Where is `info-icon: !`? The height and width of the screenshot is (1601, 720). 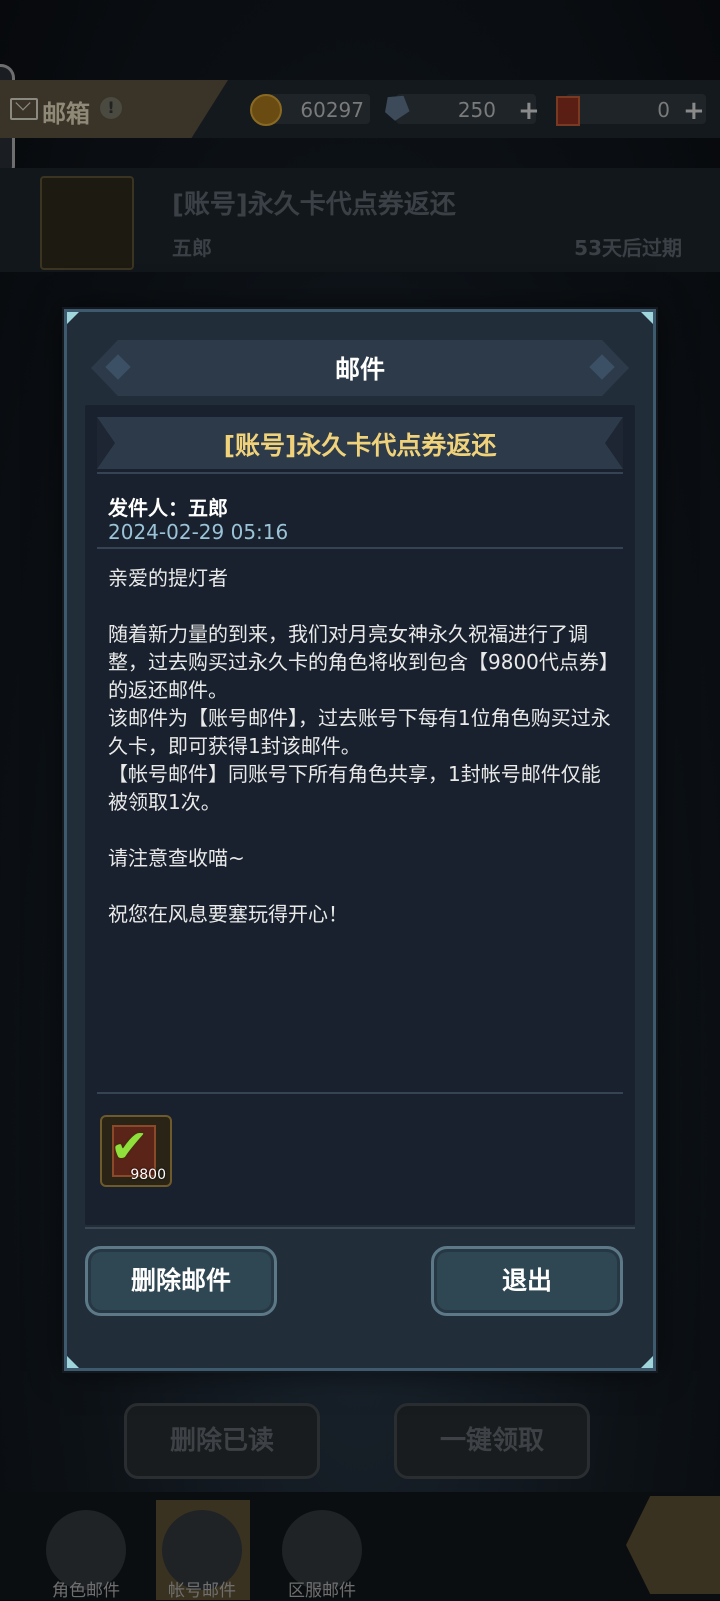
info-icon: ! is located at coordinates (111, 108).